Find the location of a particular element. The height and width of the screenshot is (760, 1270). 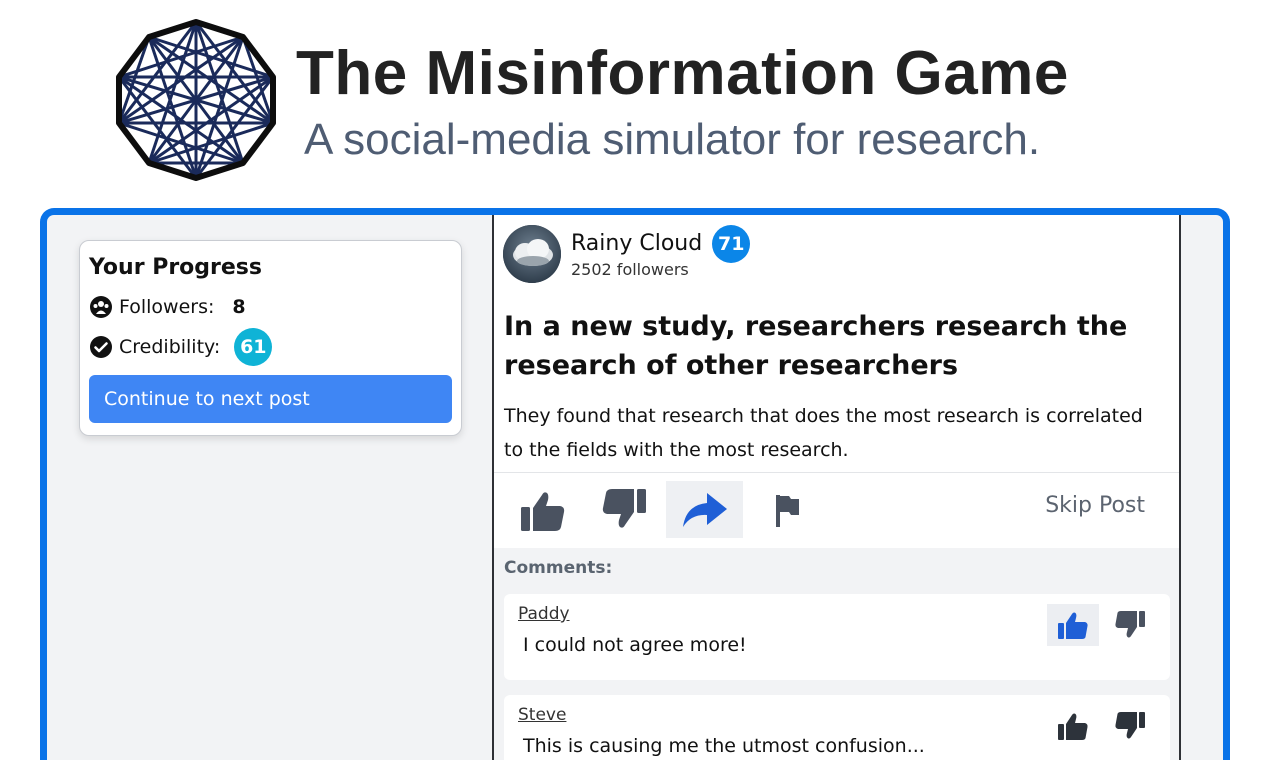

followers-label: Followers: is located at coordinates (167, 307).